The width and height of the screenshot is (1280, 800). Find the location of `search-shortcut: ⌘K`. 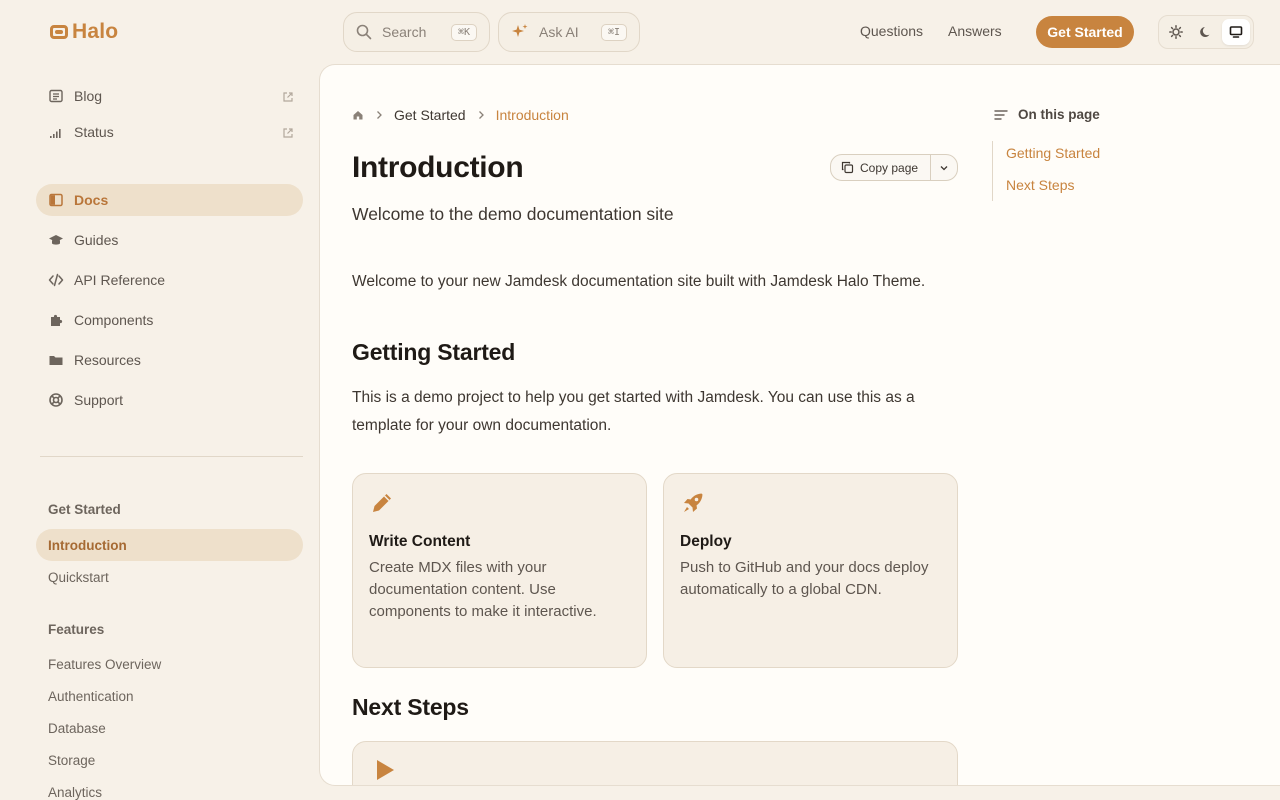

search-shortcut: ⌘K is located at coordinates (463, 32).